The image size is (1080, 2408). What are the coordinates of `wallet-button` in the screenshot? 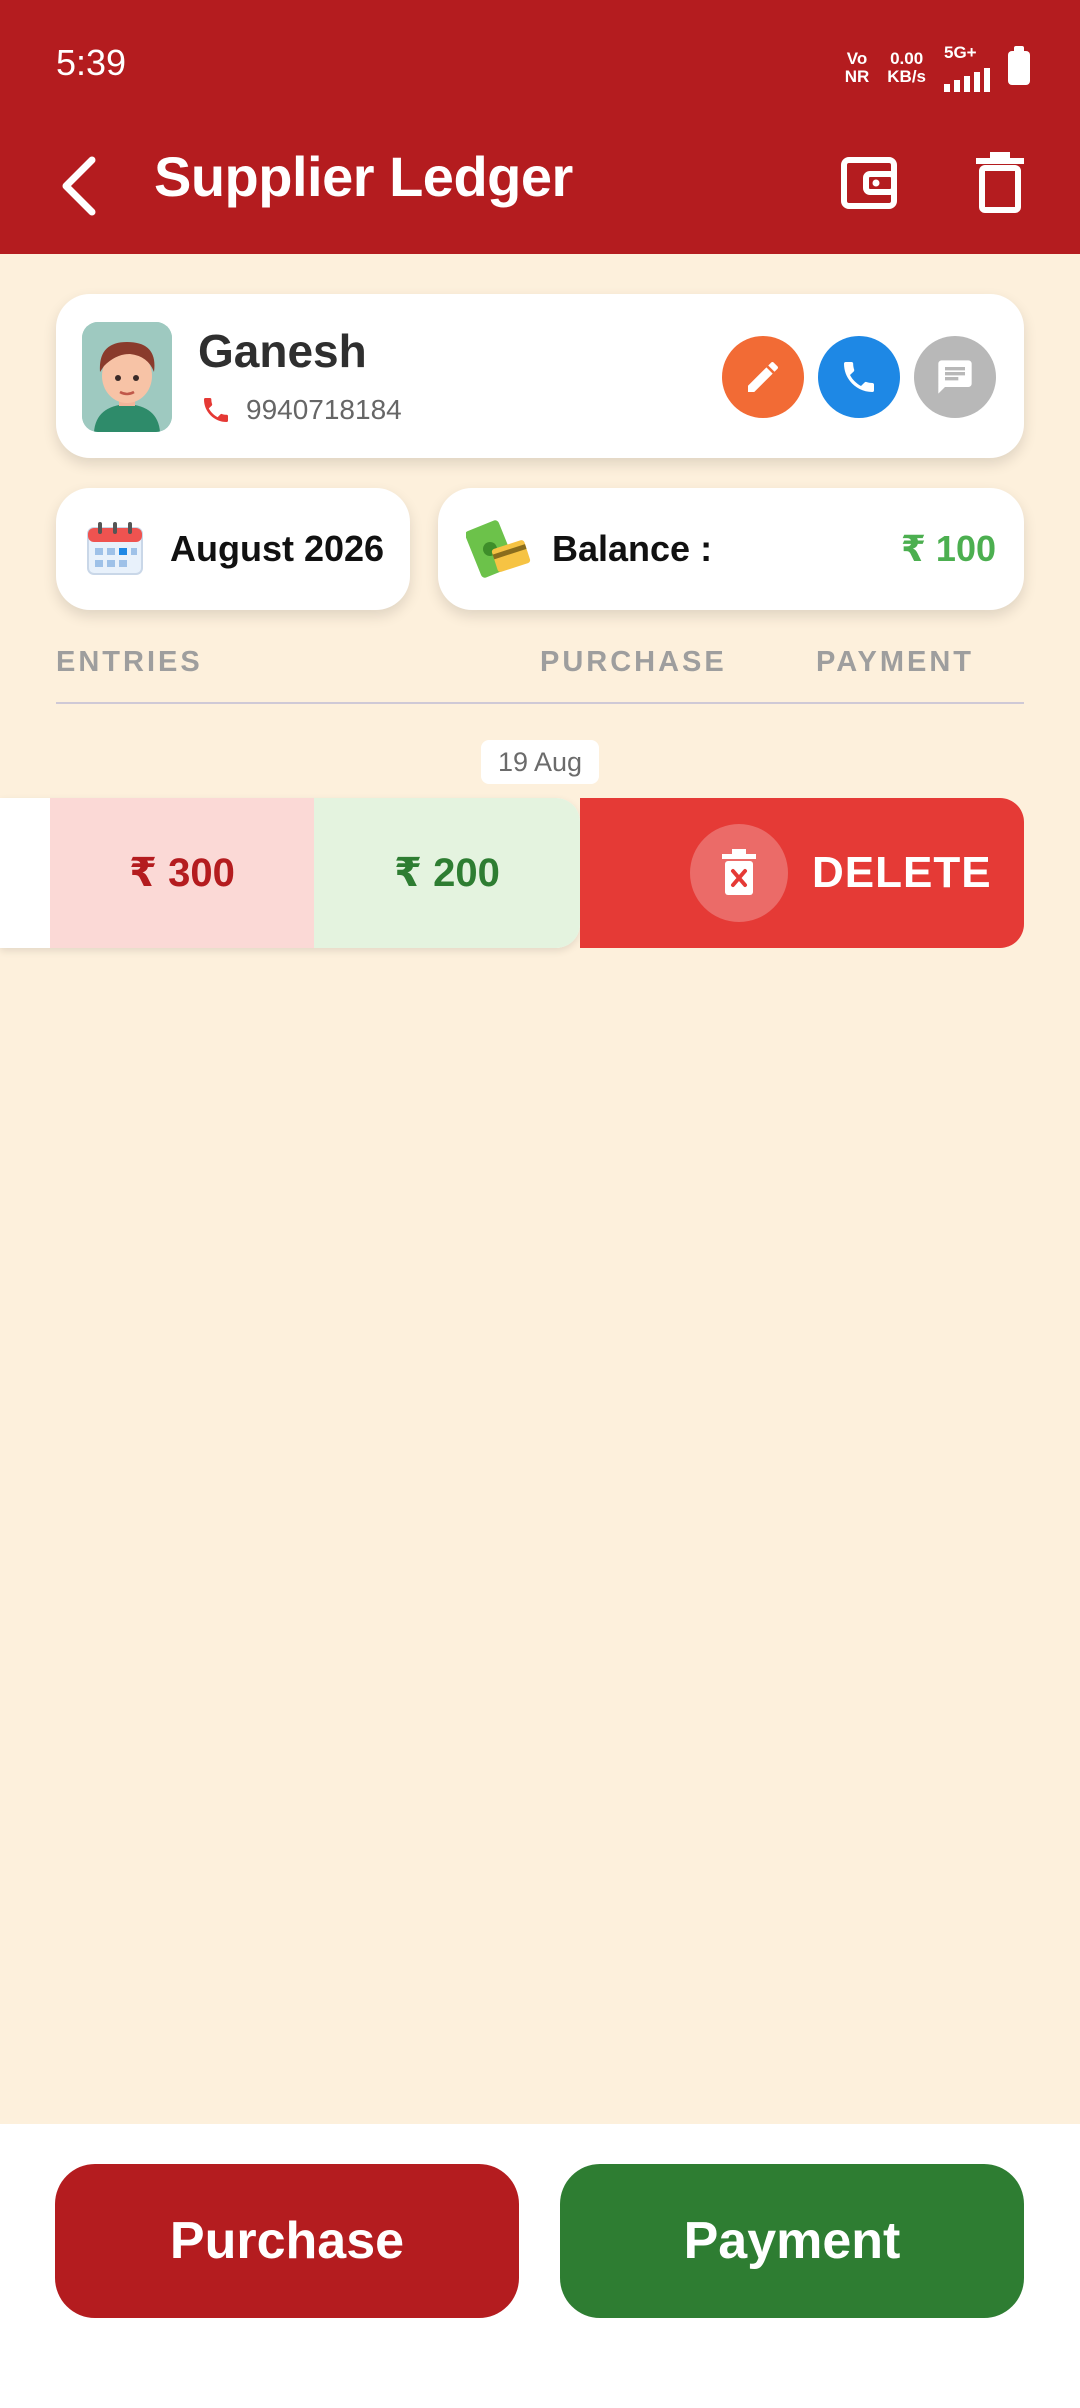 It's located at (869, 183).